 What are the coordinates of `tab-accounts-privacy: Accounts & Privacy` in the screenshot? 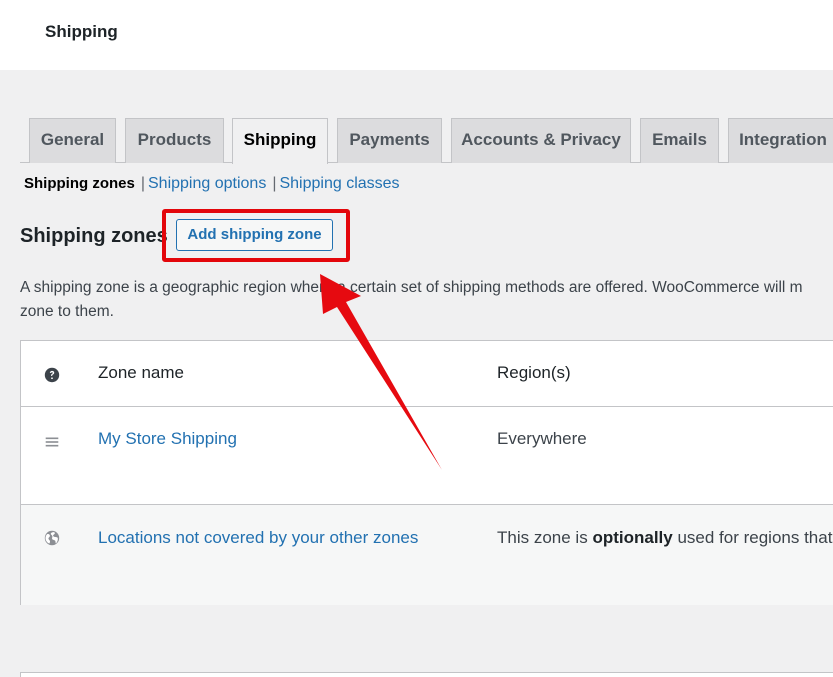 It's located at (541, 140).